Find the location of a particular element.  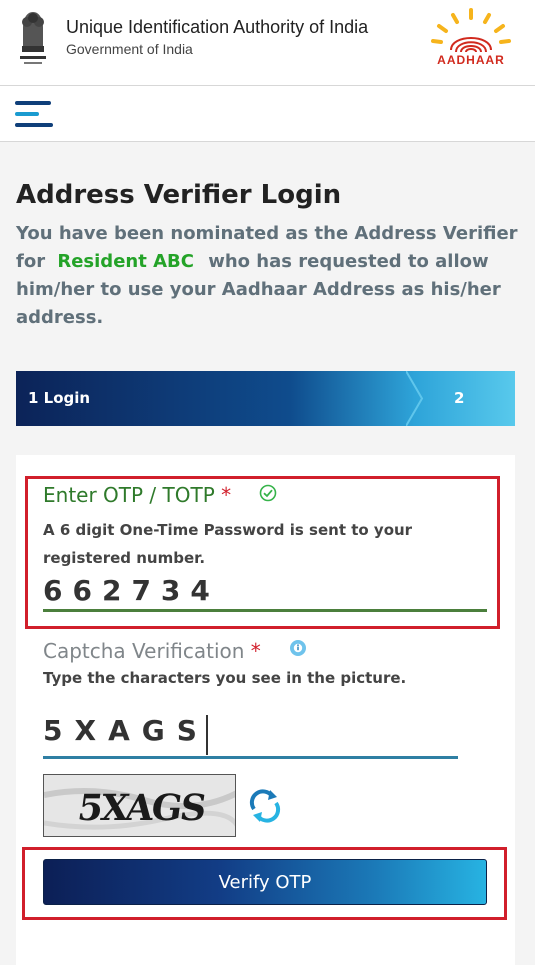

otp-label: Enter OTP / TOTP * is located at coordinates (137, 495).